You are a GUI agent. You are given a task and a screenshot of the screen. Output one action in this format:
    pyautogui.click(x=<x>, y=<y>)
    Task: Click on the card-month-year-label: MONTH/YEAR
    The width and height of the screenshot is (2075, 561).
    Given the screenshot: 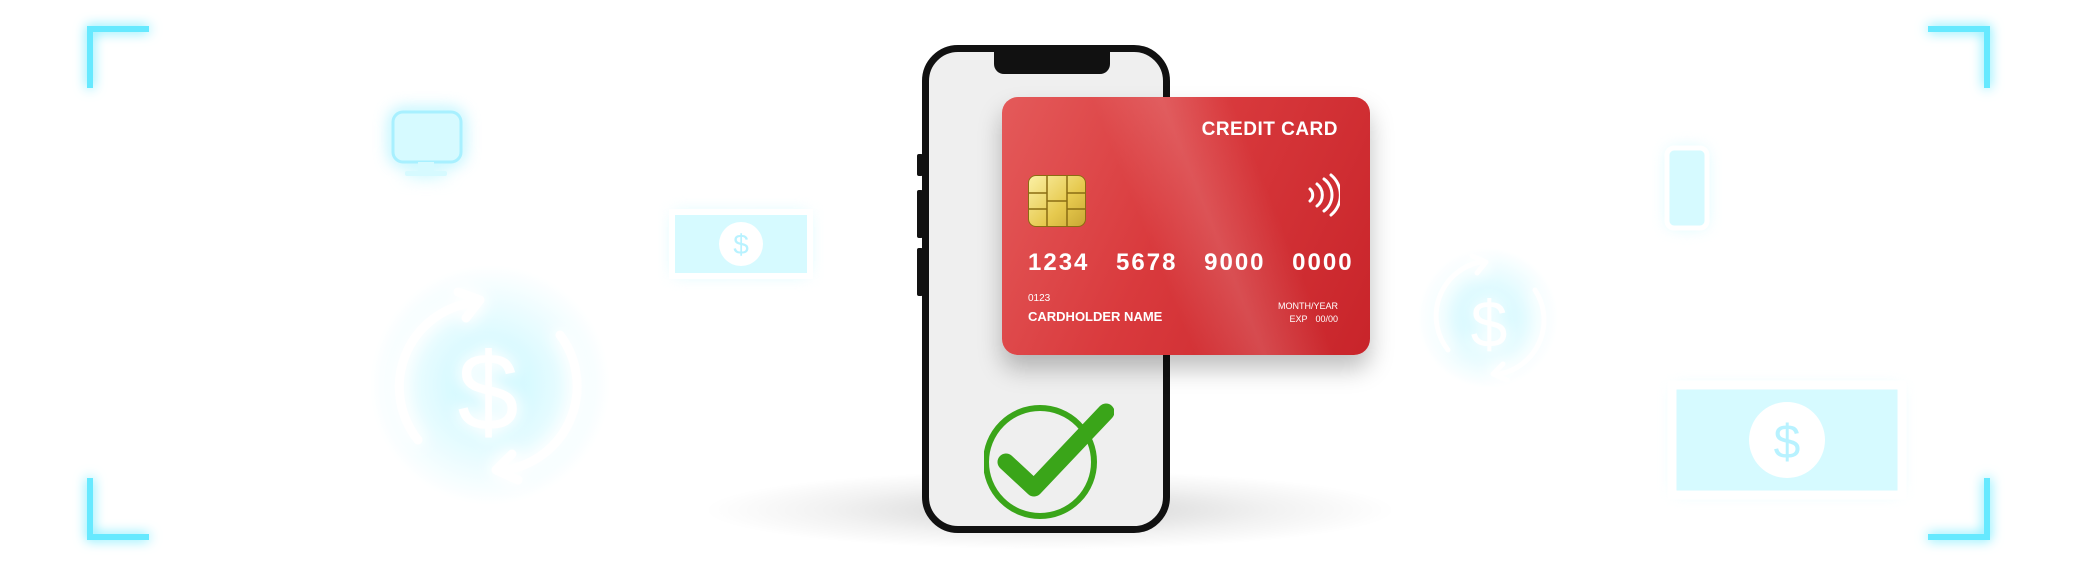 What is the action you would take?
    pyautogui.click(x=1307, y=306)
    